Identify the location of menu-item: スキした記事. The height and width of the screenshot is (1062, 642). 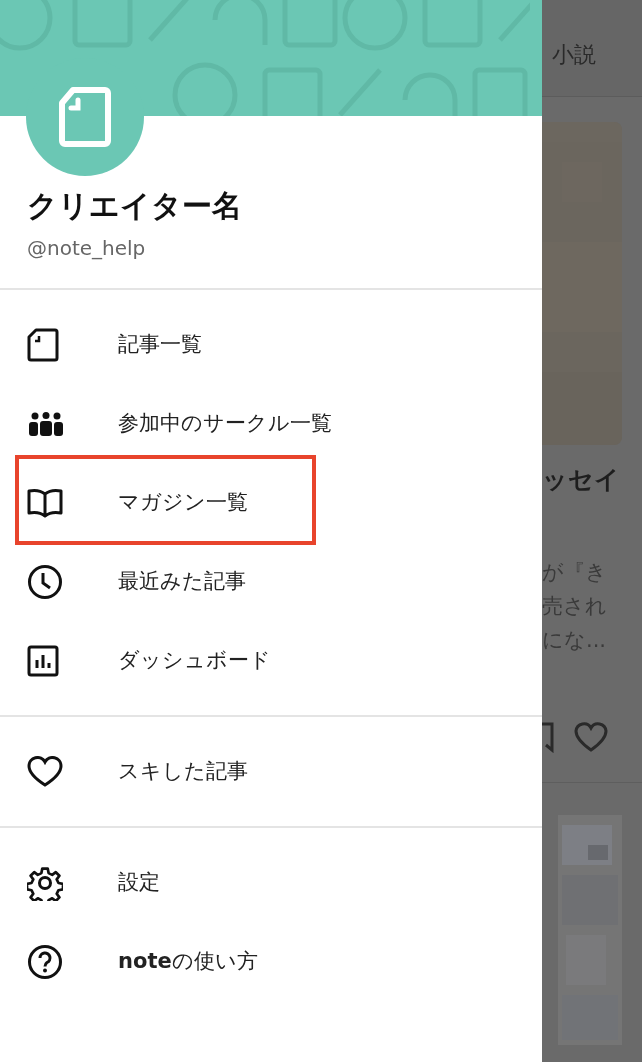
(124, 771).